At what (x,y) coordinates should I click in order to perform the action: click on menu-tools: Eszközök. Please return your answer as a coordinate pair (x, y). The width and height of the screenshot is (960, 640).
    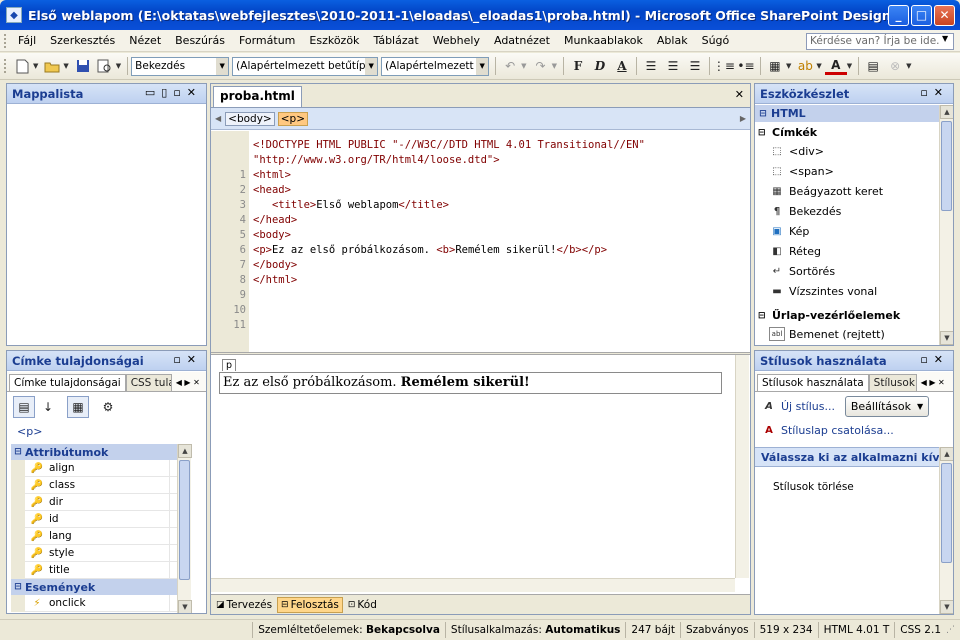
    Looking at the image, I should click on (334, 41).